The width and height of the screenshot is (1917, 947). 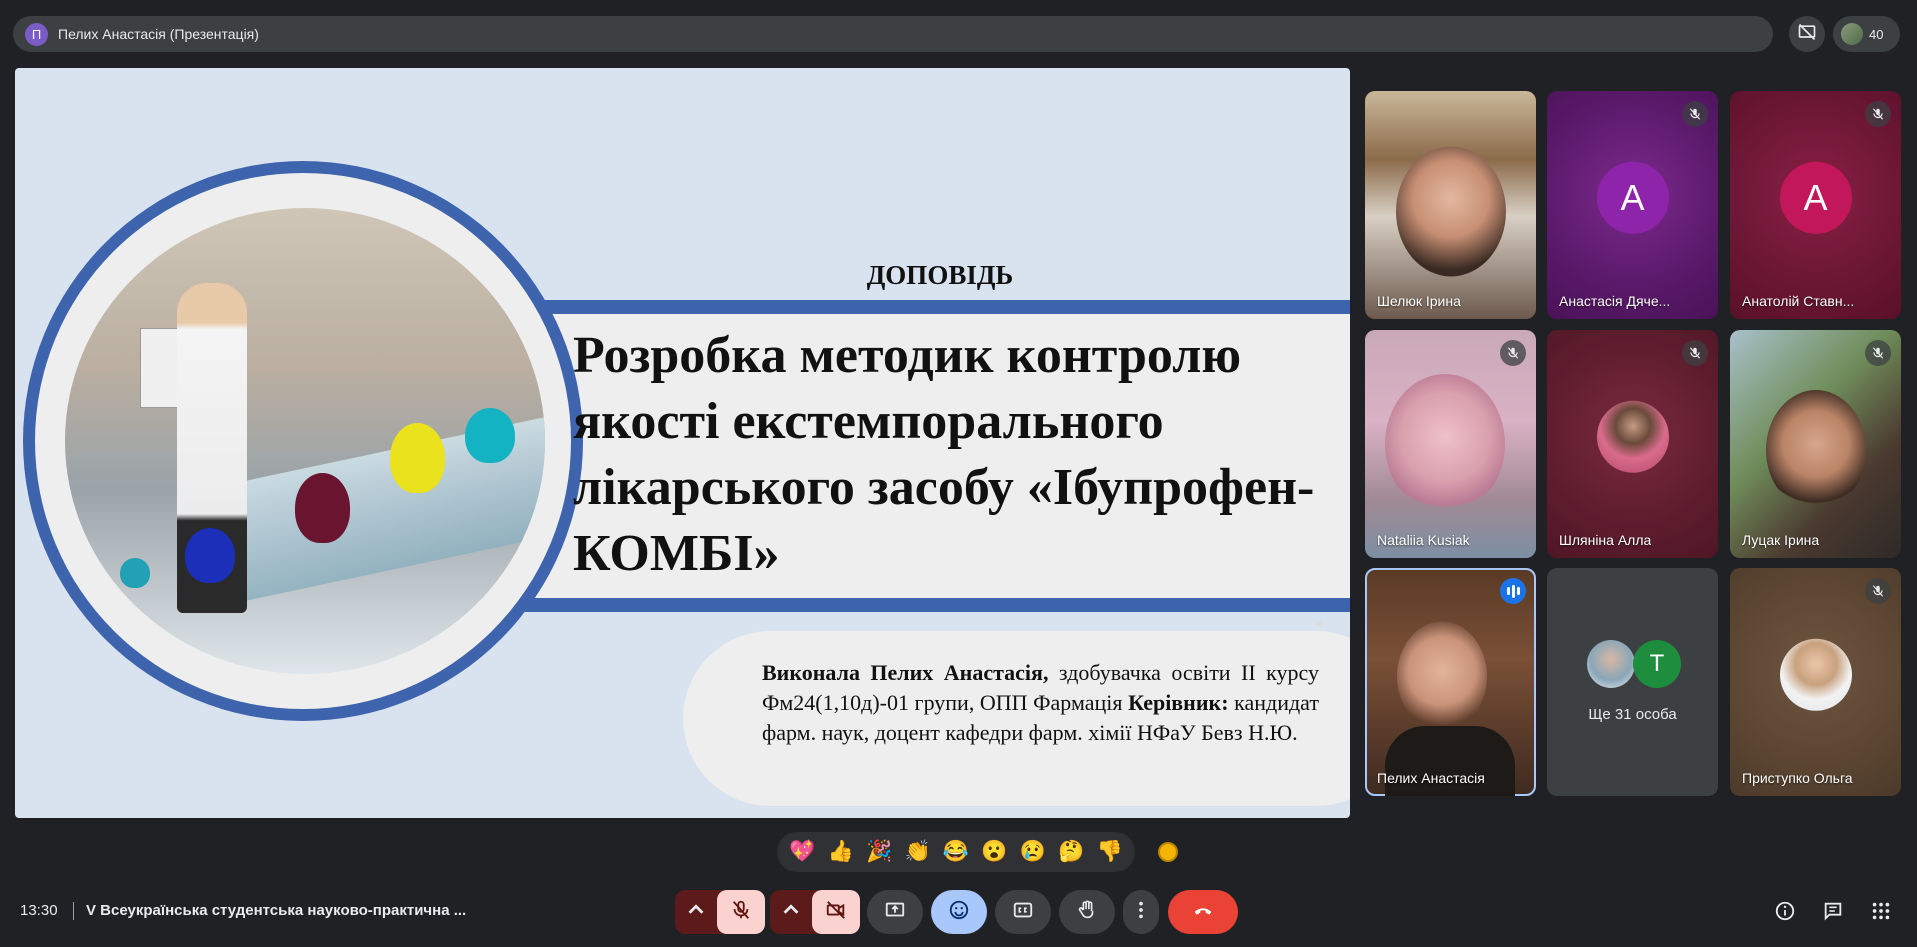 I want to click on hide-presentation-button, so click(x=1807, y=34).